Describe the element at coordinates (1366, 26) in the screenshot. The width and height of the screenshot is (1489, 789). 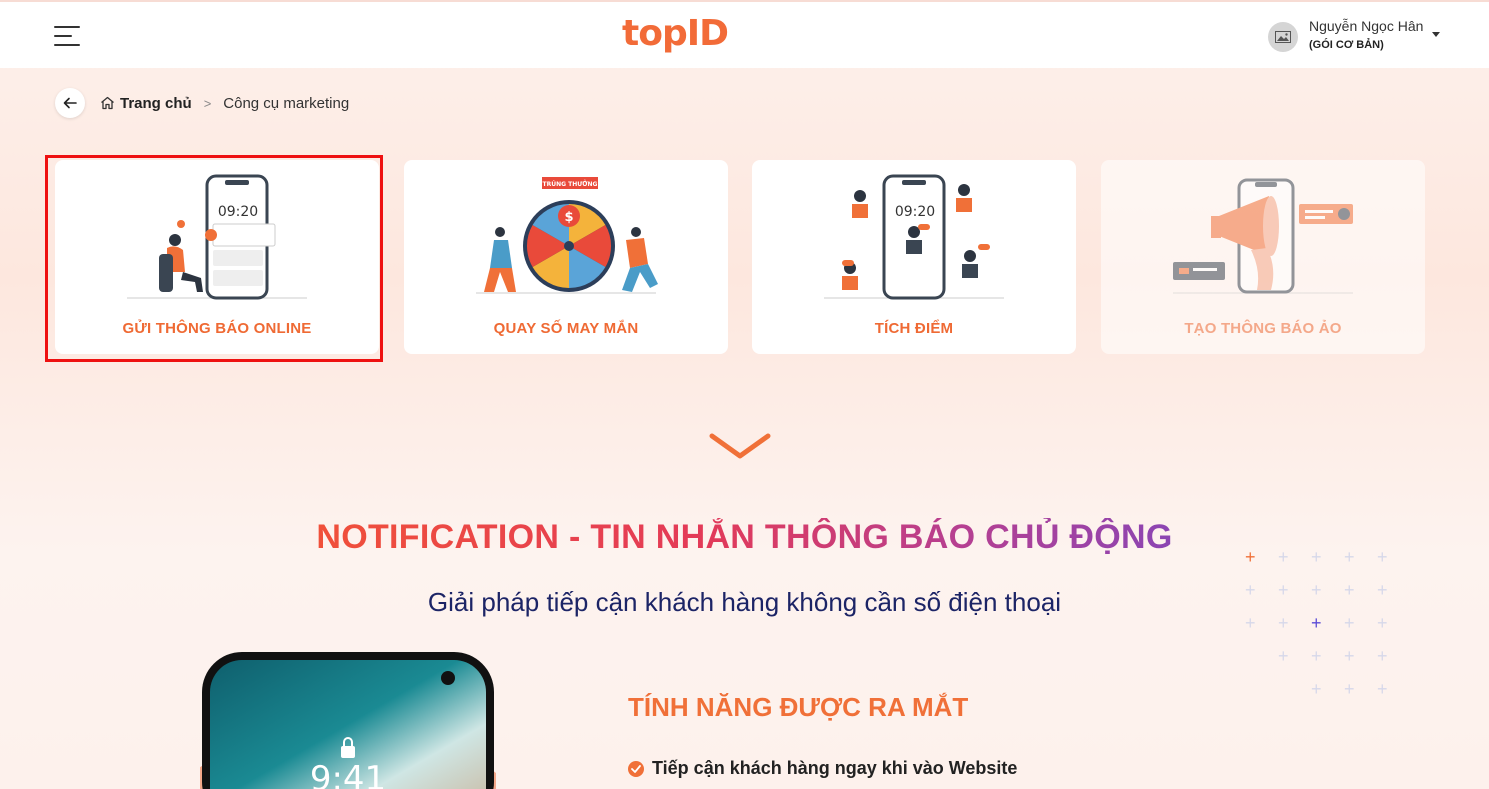
I see `user-name: Nguyễn Ngọc Hân` at that location.